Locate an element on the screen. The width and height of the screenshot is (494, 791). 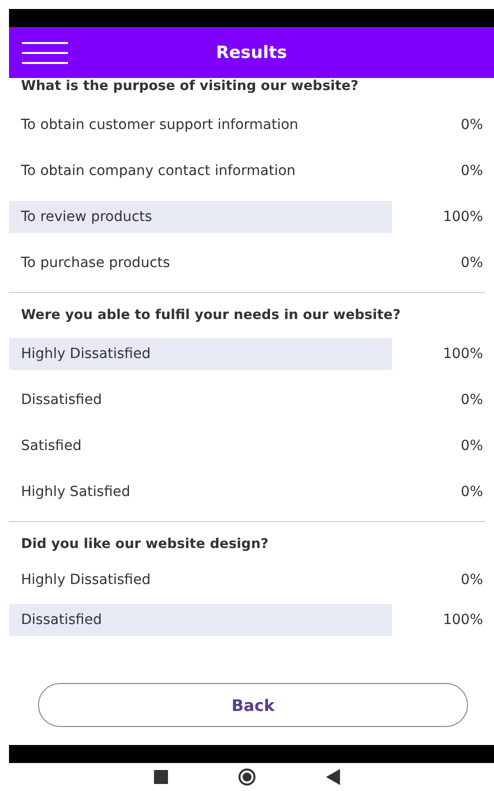
screen-title: Results is located at coordinates (251, 52).